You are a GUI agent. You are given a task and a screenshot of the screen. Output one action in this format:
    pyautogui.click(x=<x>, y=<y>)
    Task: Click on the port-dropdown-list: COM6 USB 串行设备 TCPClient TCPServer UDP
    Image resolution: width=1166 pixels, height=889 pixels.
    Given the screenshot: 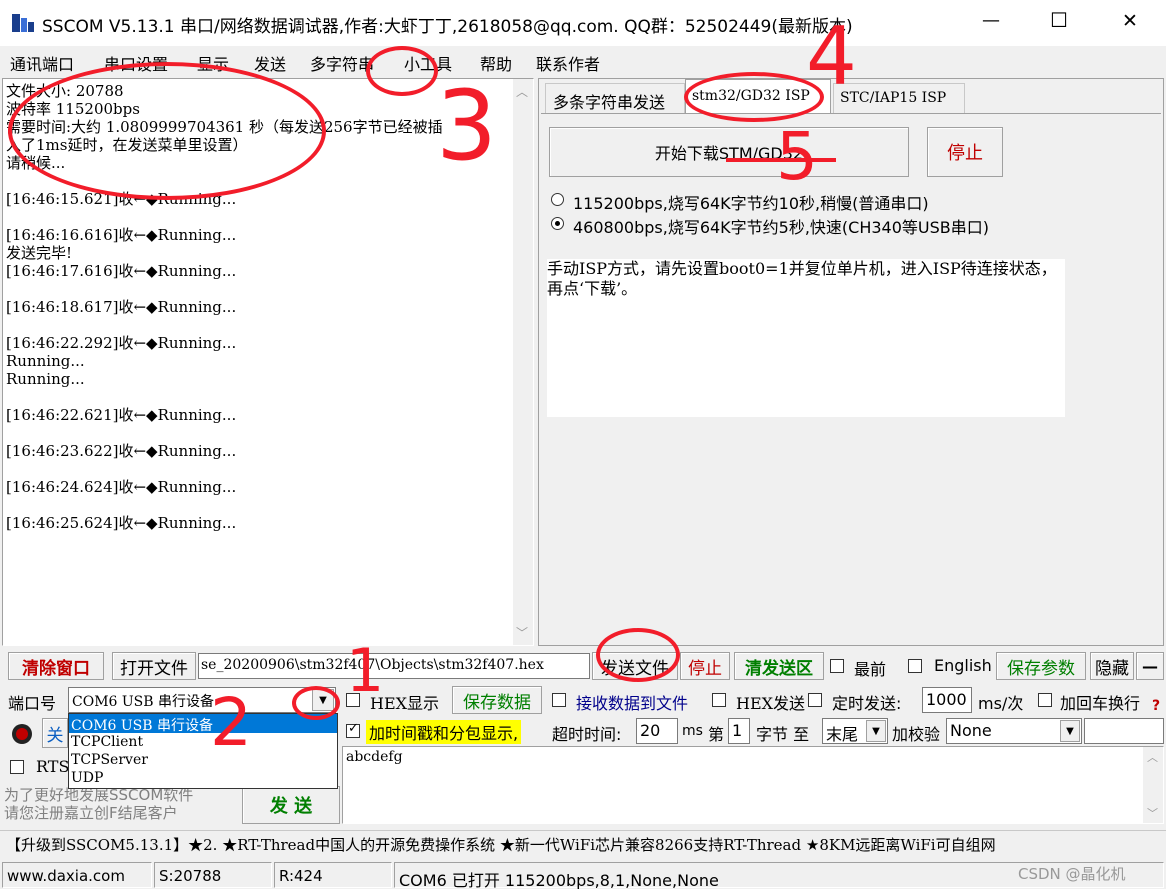 What is the action you would take?
    pyautogui.click(x=203, y=751)
    